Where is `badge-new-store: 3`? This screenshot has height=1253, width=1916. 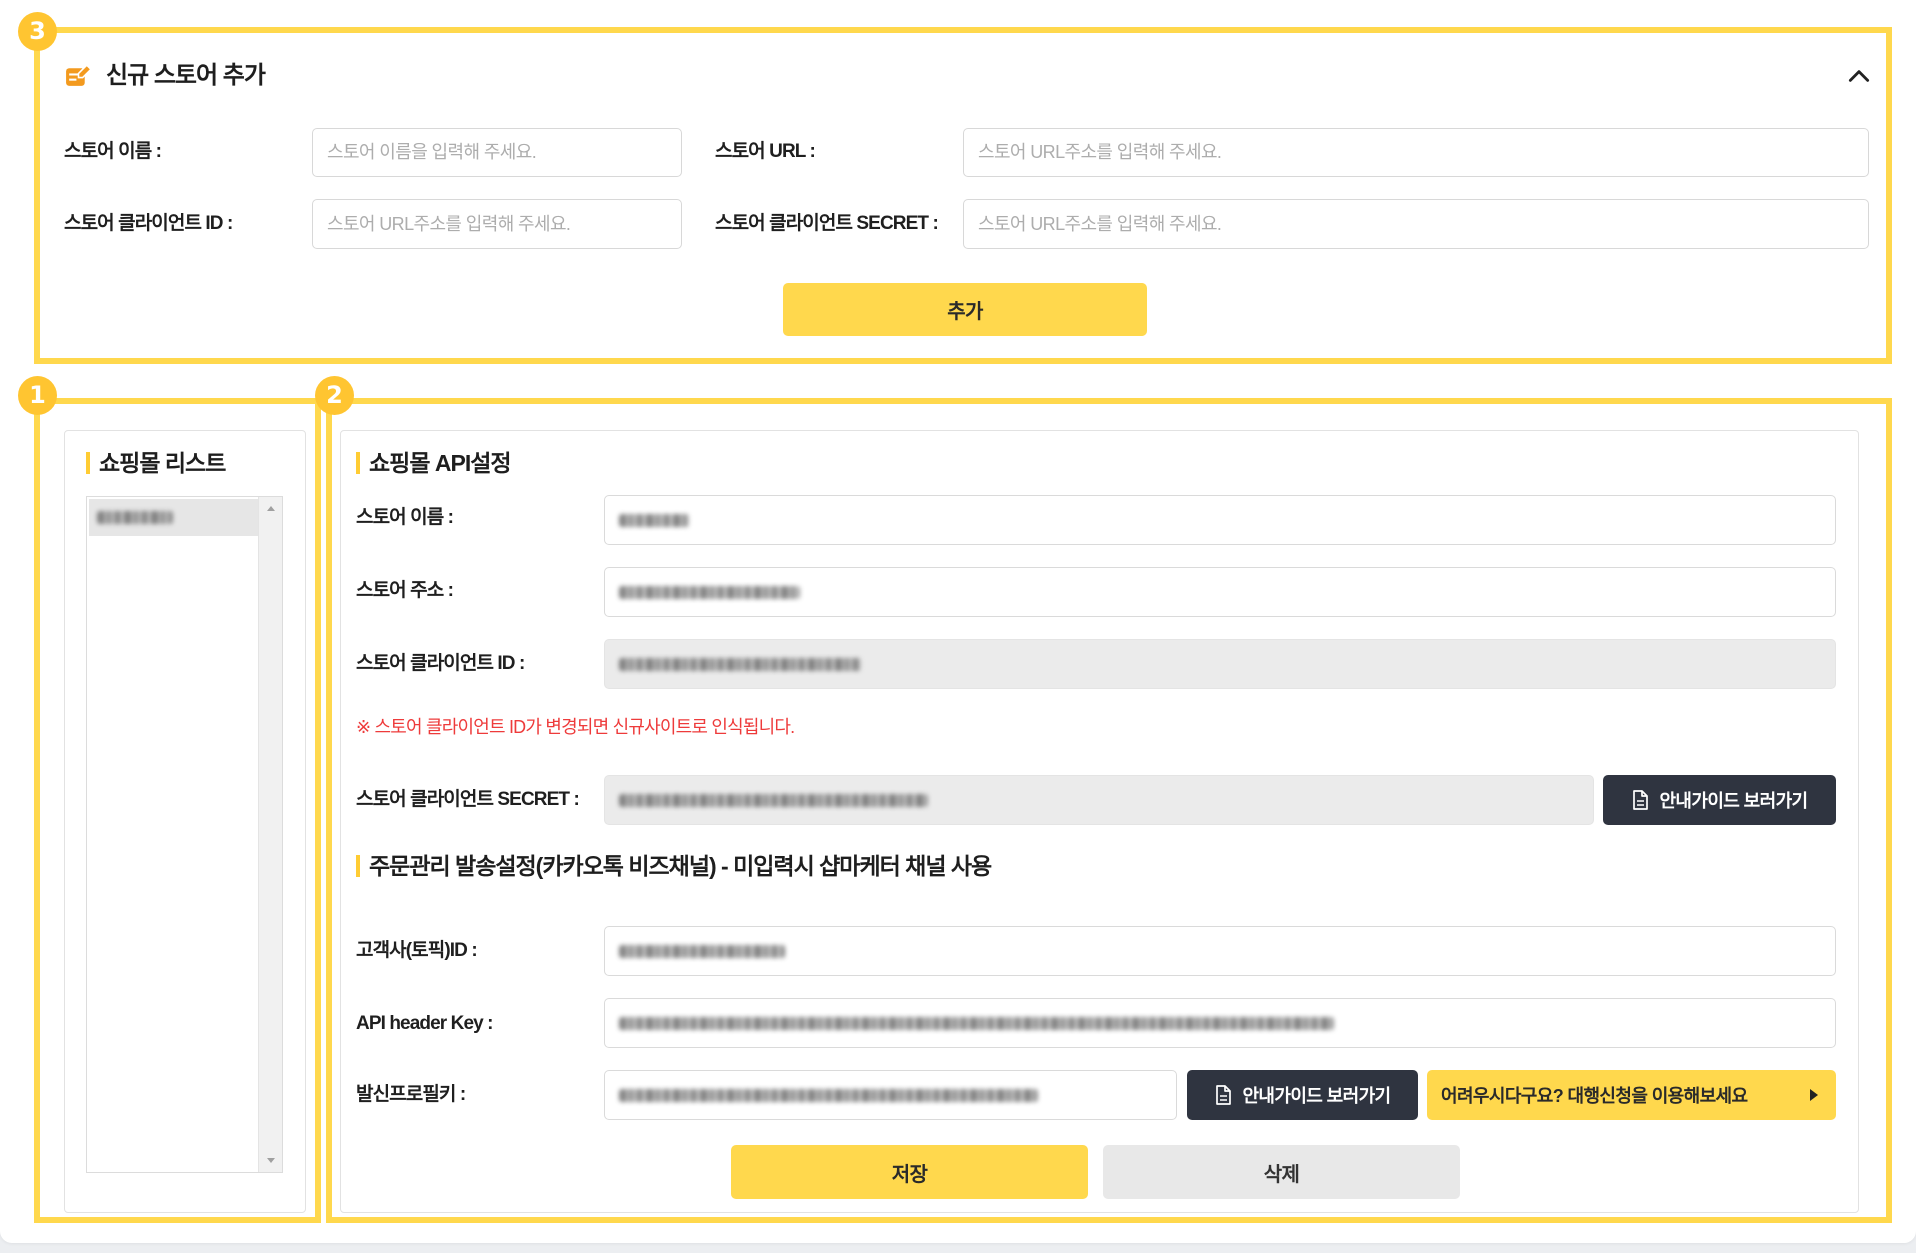 badge-new-store: 3 is located at coordinates (37, 31).